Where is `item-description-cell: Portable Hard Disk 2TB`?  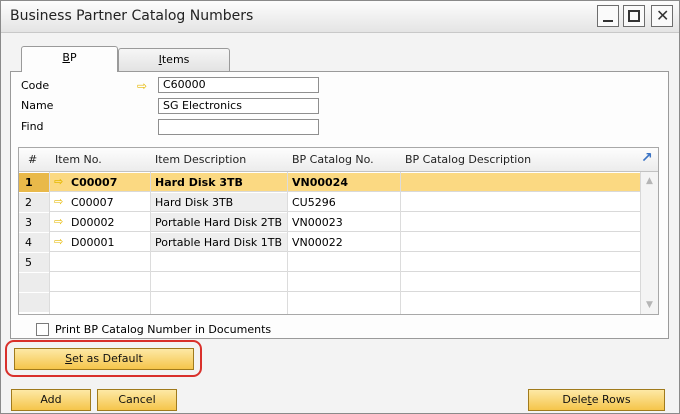
item-description-cell: Portable Hard Disk 2TB is located at coordinates (218, 222).